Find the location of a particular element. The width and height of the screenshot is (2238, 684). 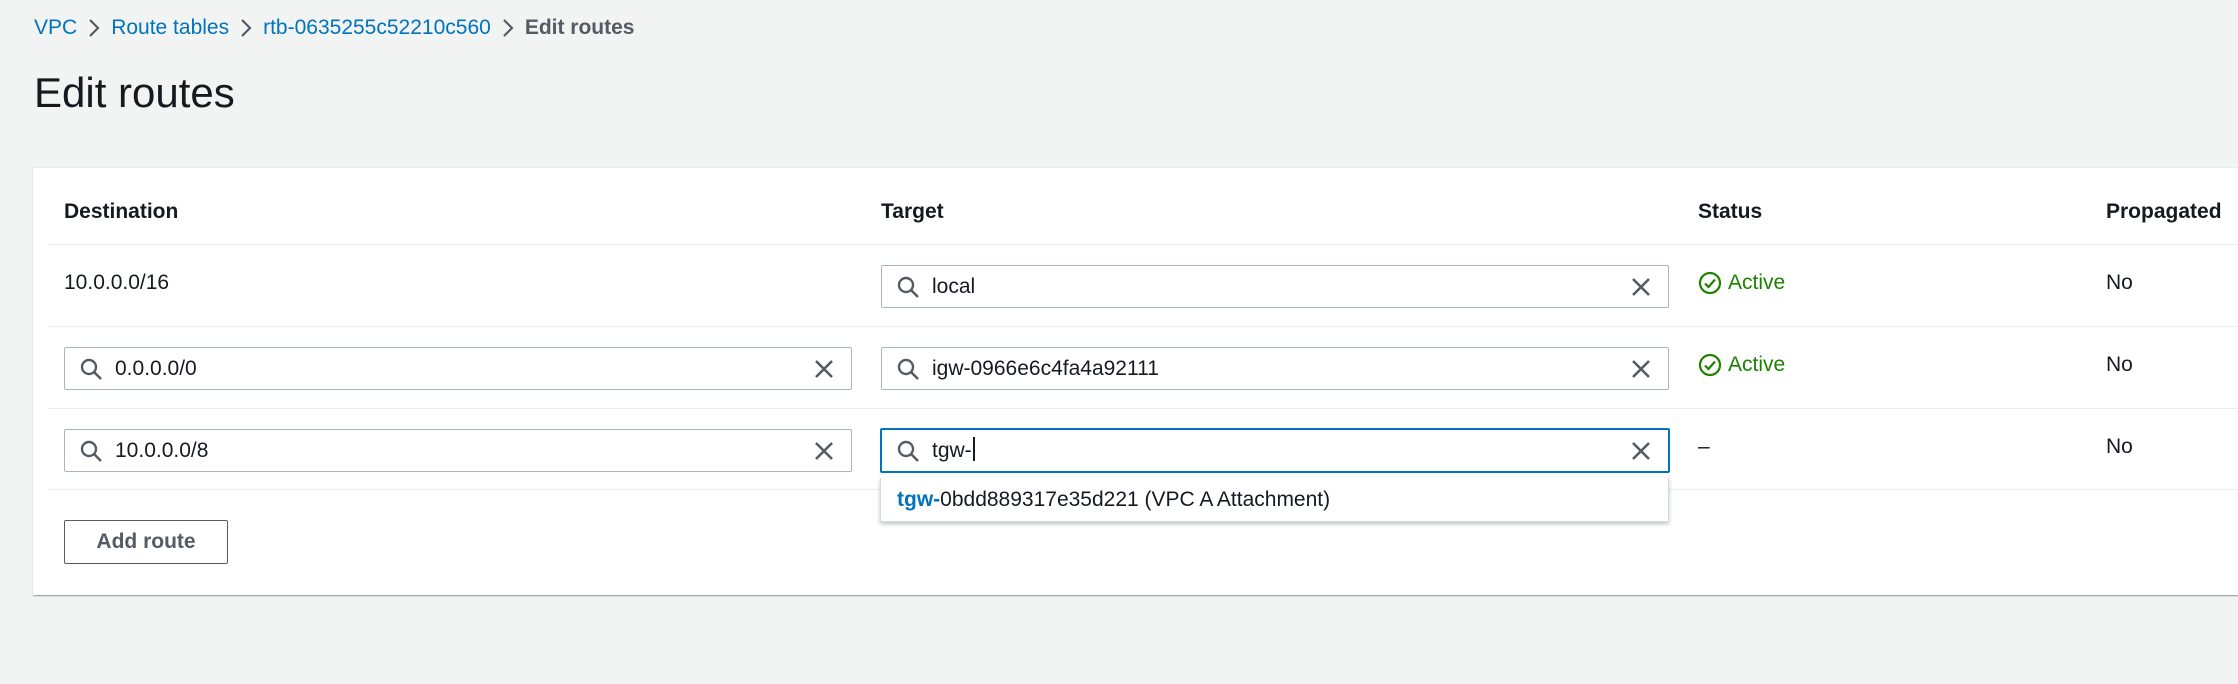

breadcrumb-route-tables: Route tables is located at coordinates (170, 28).